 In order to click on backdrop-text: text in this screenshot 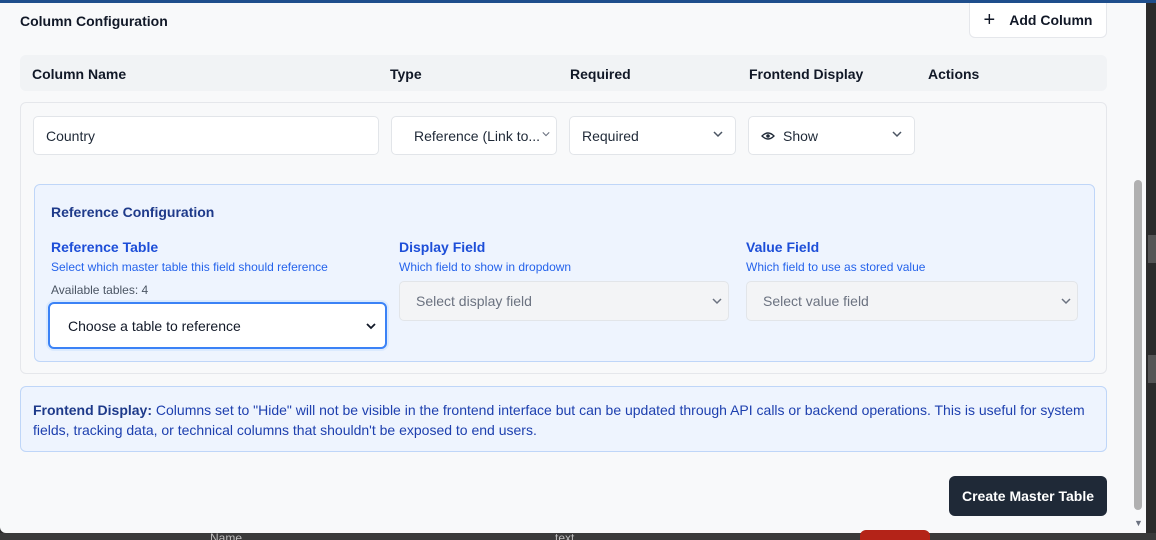, I will do `click(565, 535)`.